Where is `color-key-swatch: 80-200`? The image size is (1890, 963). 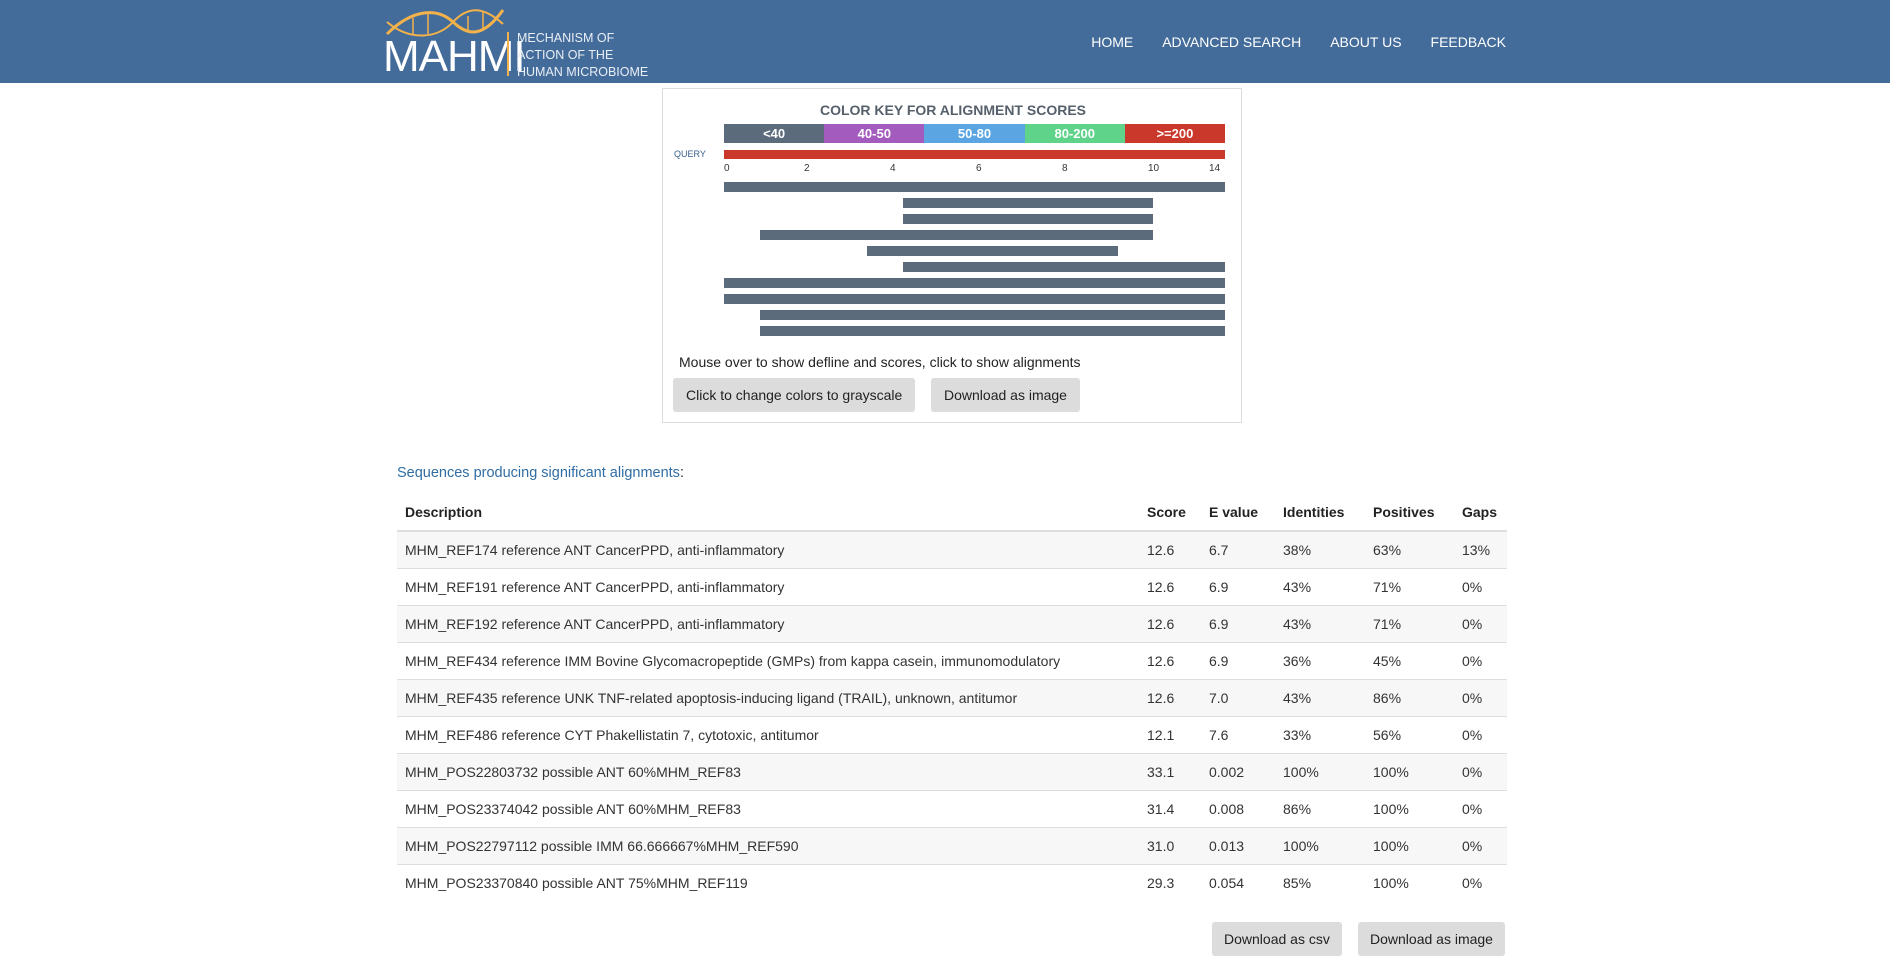
color-key-swatch: 80-200 is located at coordinates (1074, 133).